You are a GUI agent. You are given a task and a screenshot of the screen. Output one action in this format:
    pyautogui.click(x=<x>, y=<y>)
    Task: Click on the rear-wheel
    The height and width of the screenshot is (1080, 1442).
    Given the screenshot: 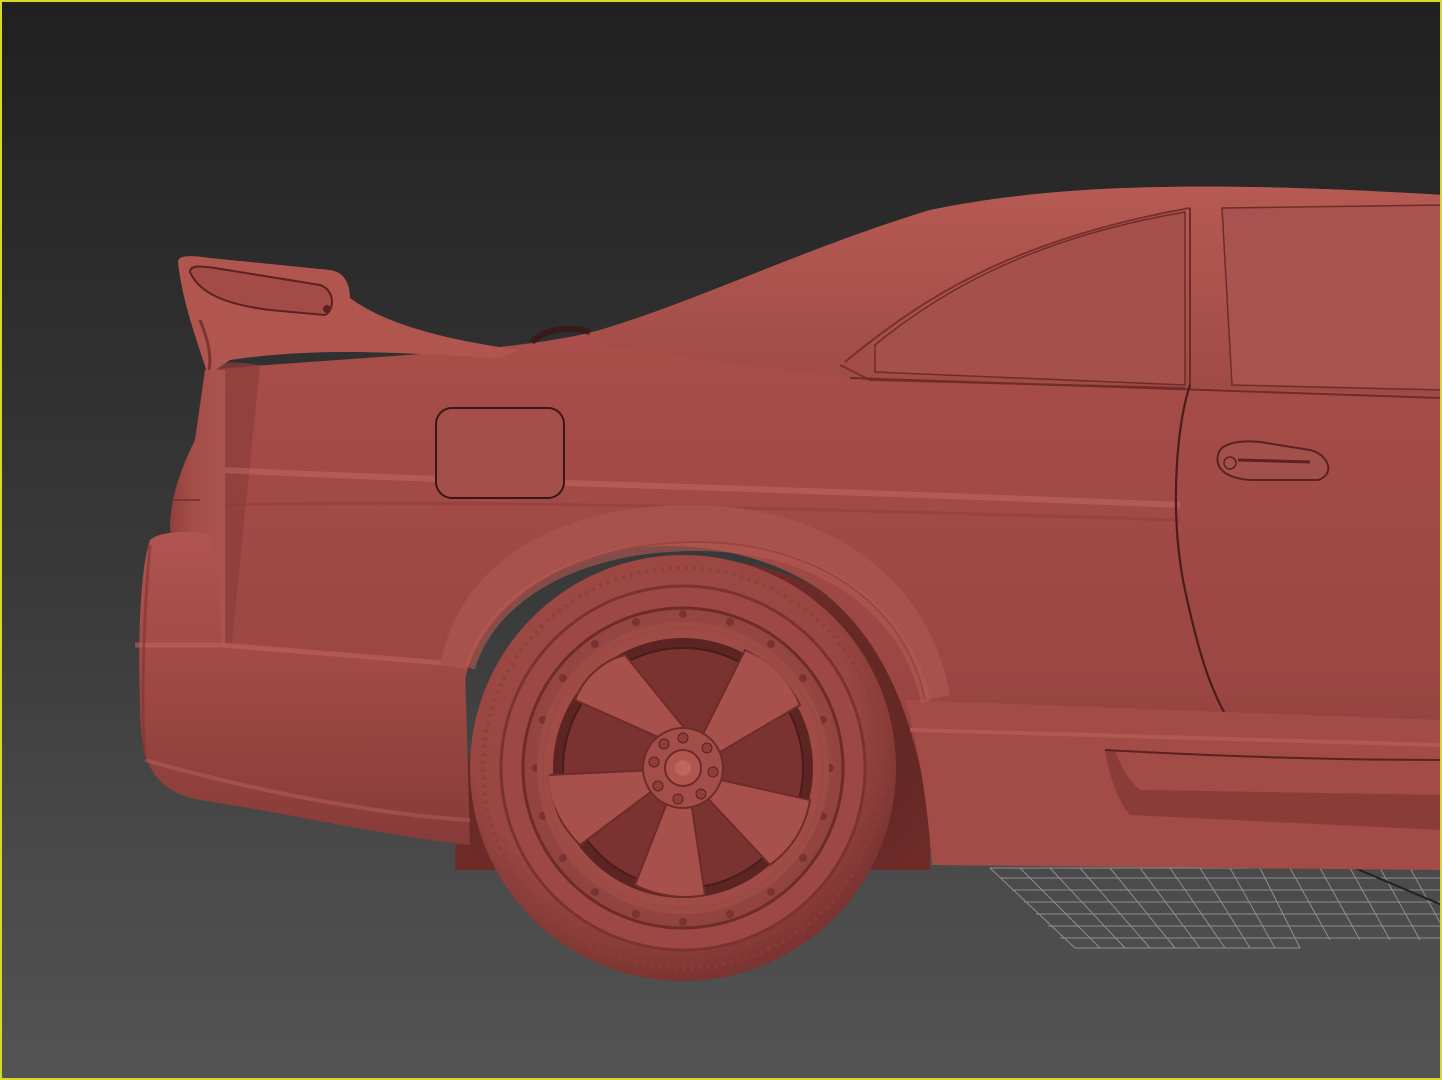 What is the action you would take?
    pyautogui.click(x=683, y=768)
    